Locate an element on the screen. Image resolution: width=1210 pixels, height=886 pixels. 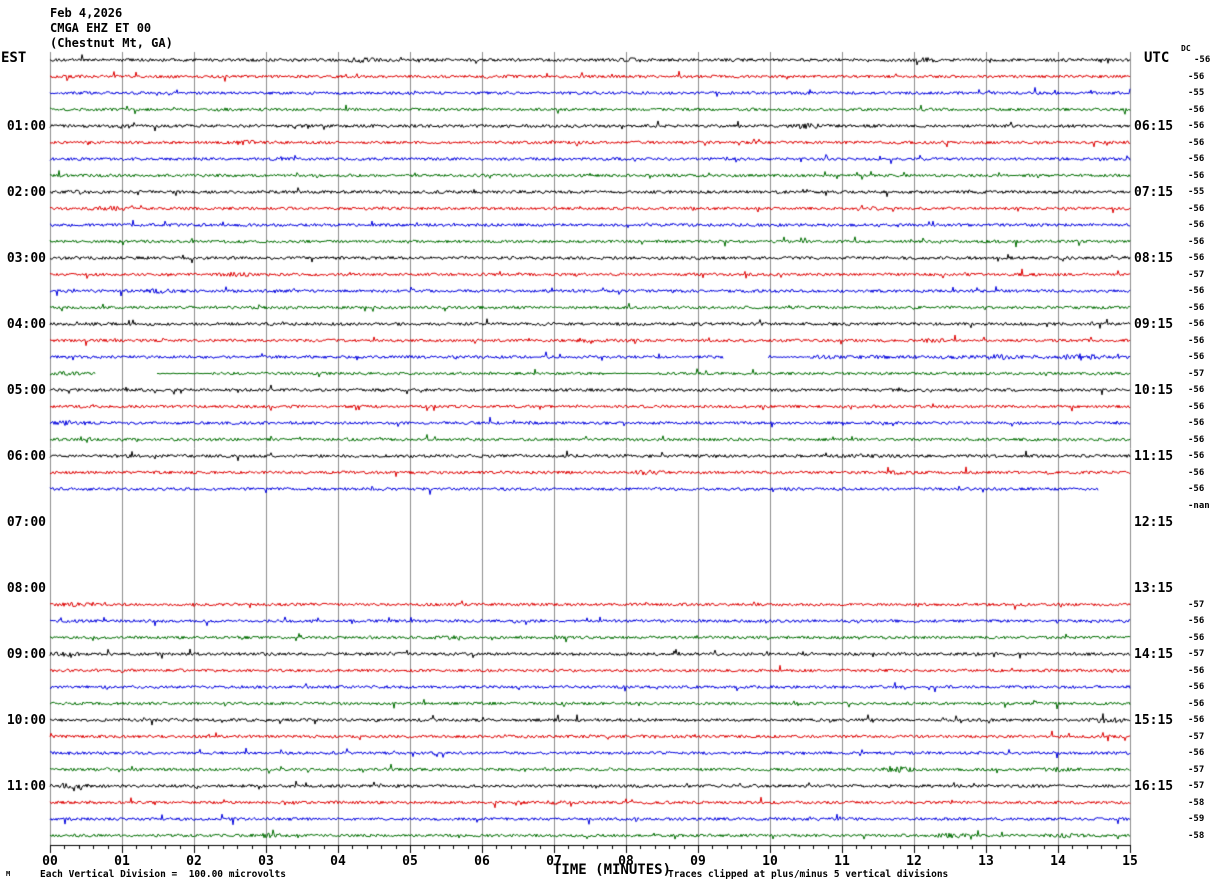
dc-value: -59 is located at coordinates (1196, 819).